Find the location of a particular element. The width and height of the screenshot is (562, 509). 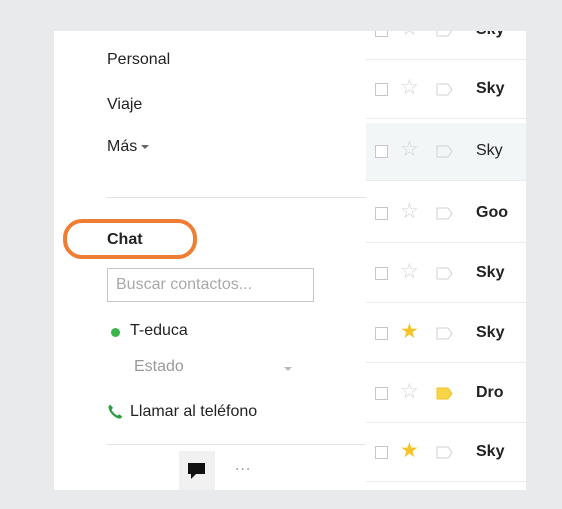

message-row: ☆ Goo is located at coordinates (446, 214).